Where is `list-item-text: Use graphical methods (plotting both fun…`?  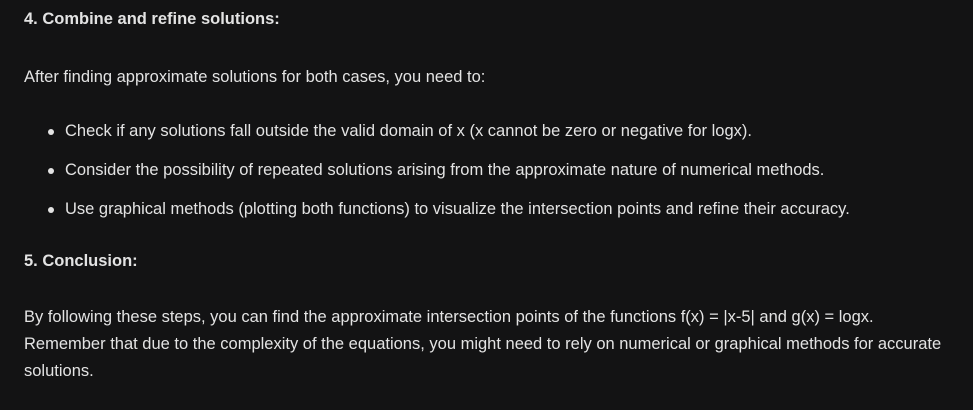
list-item-text: Use graphical methods (plotting both fun… is located at coordinates (457, 209).